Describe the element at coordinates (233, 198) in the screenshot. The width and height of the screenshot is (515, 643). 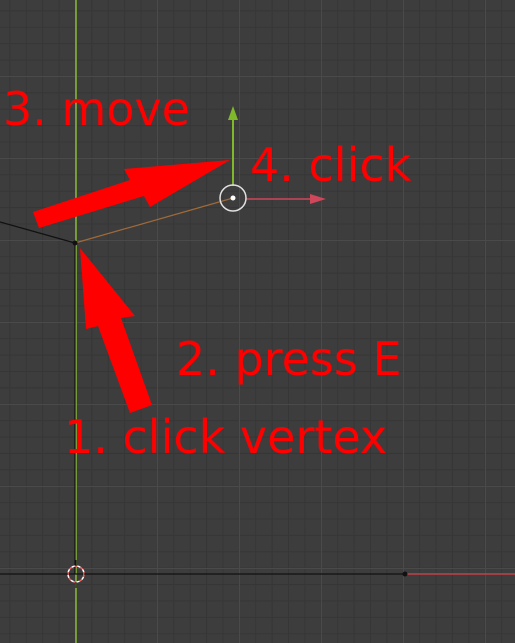
I see `extruded-vertex` at that location.